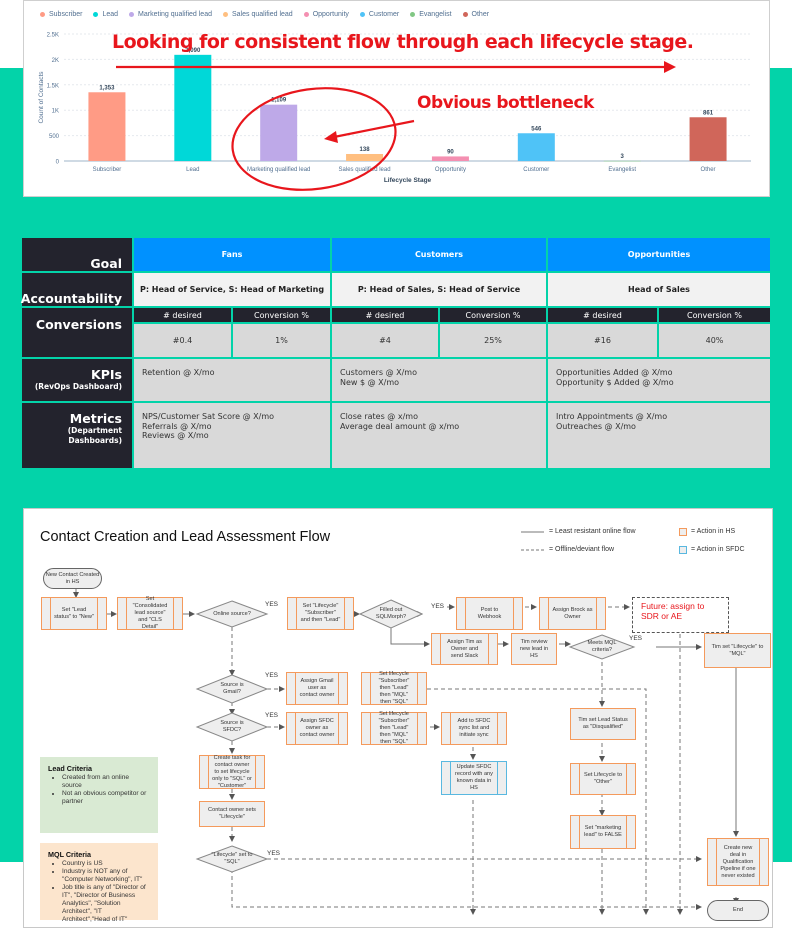 The height and width of the screenshot is (929, 792). I want to click on x-tick-label: Evangelist, so click(622, 170).